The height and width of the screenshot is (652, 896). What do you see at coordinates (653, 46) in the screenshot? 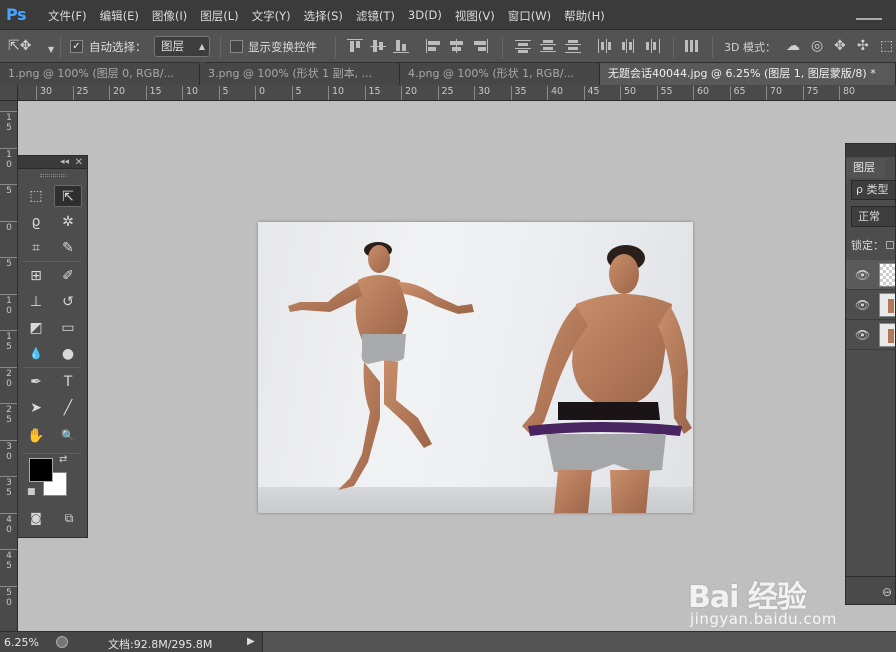
I see `distribute-right-icon` at bounding box center [653, 46].